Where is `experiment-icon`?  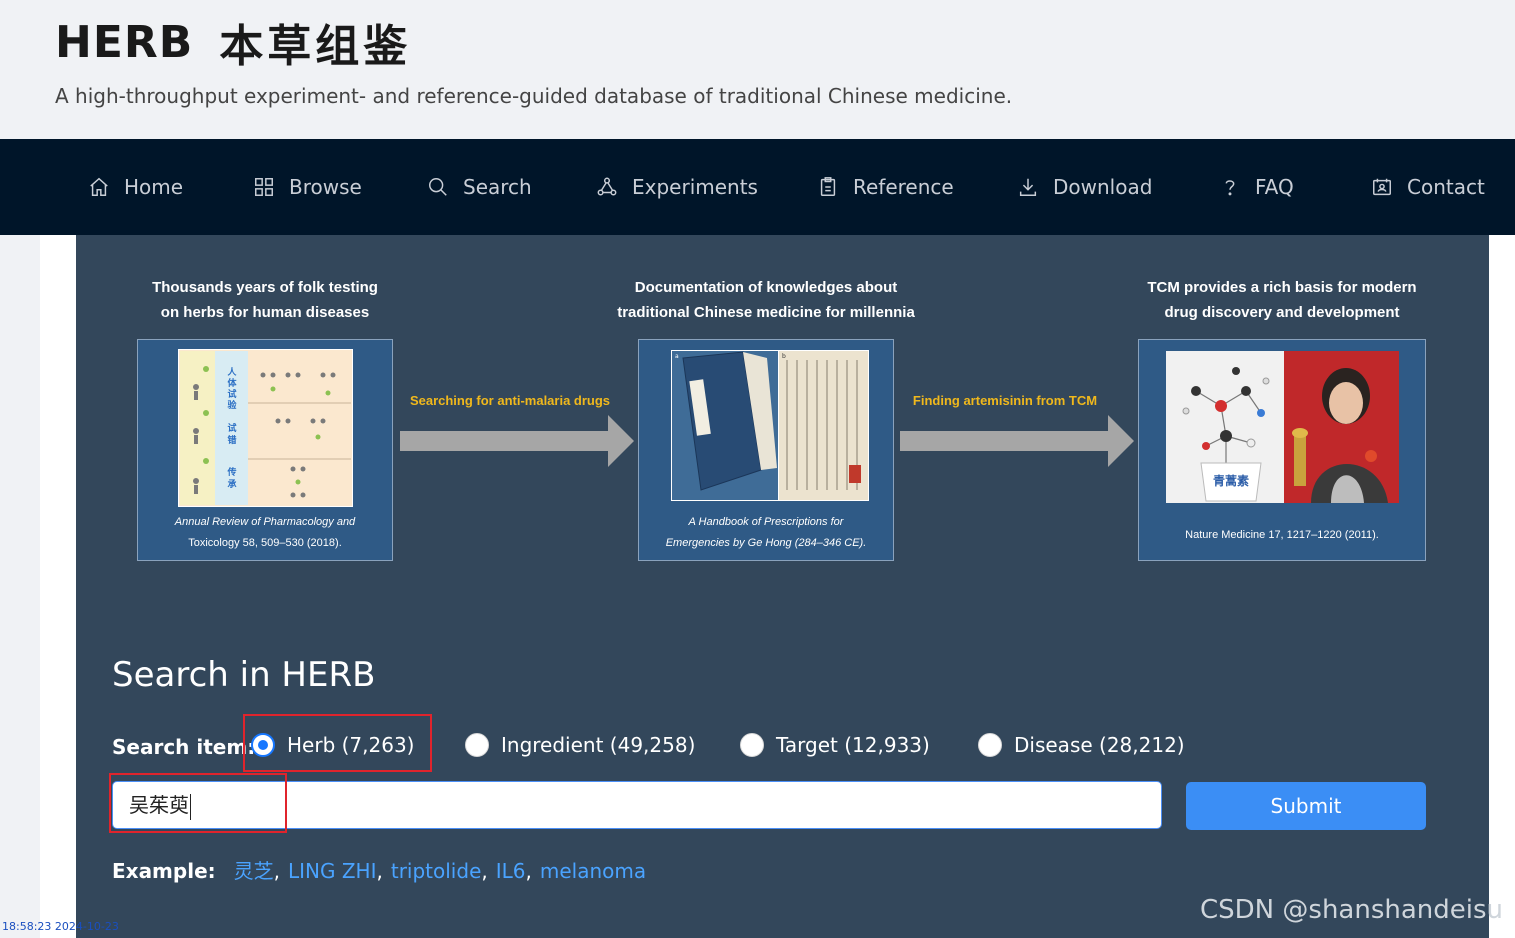 experiment-icon is located at coordinates (607, 186).